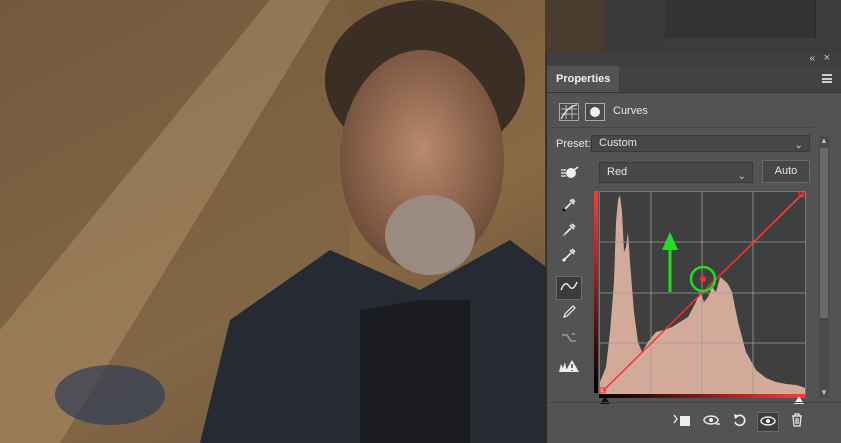 Image resolution: width=841 pixels, height=443 pixels. I want to click on histogram-warning-glyph, so click(569, 366).